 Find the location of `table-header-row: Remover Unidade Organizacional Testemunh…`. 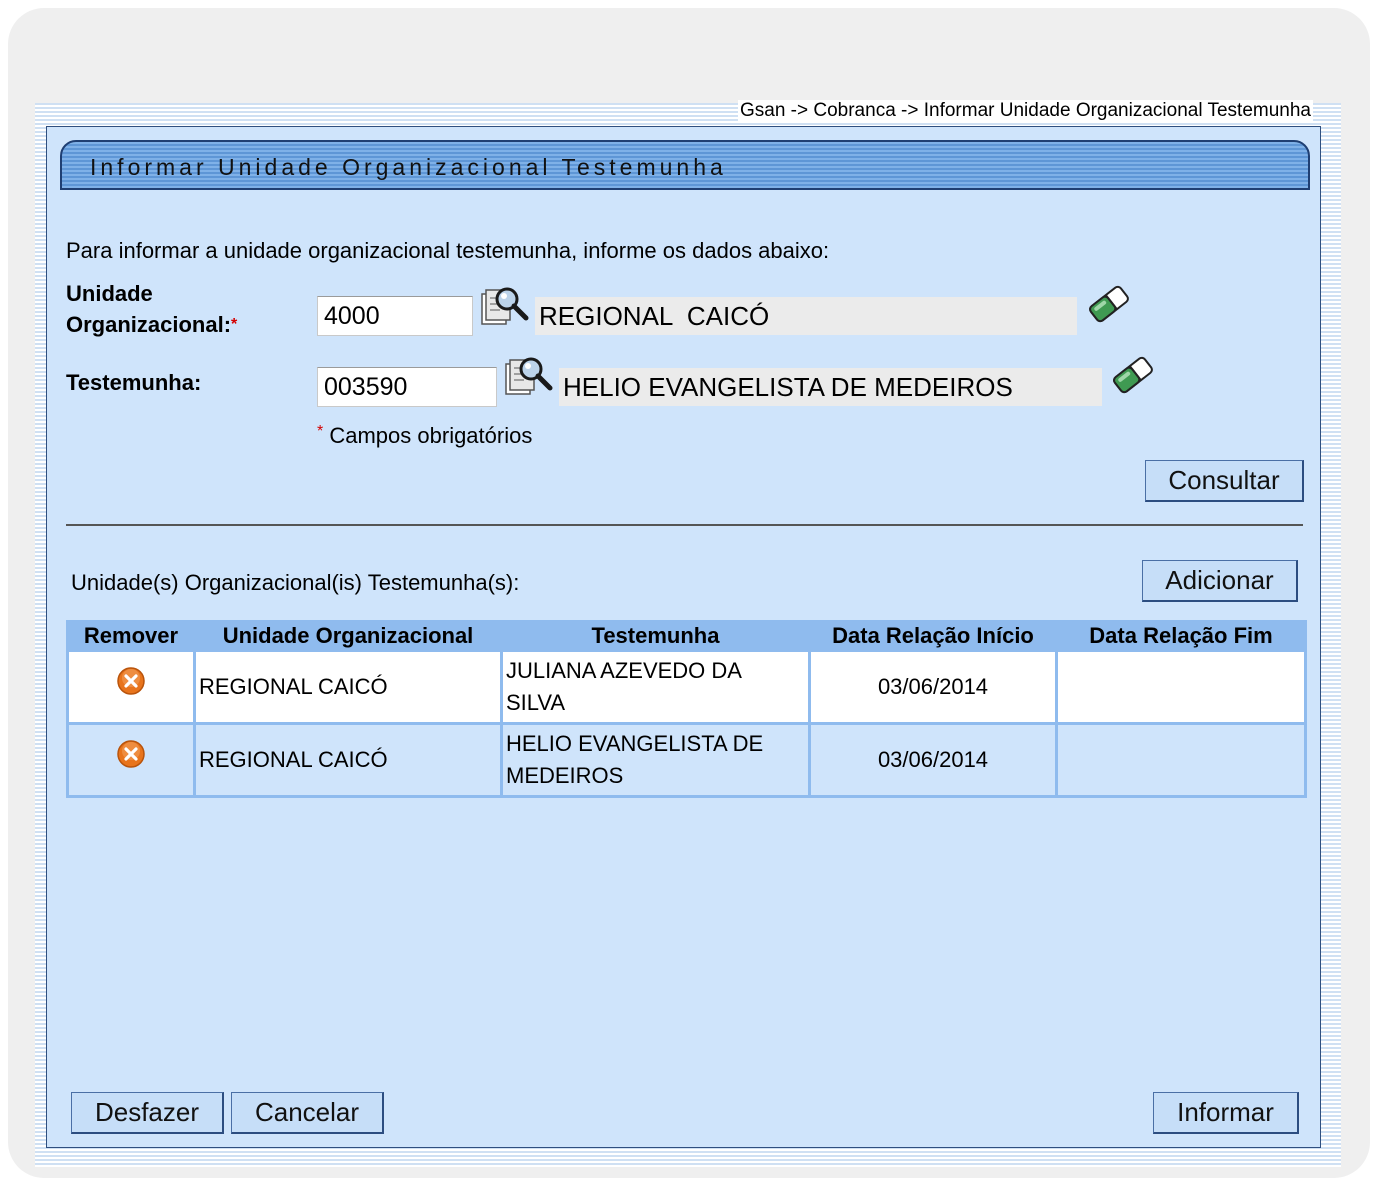

table-header-row: Remover Unidade Organizacional Testemunh… is located at coordinates (686, 636).